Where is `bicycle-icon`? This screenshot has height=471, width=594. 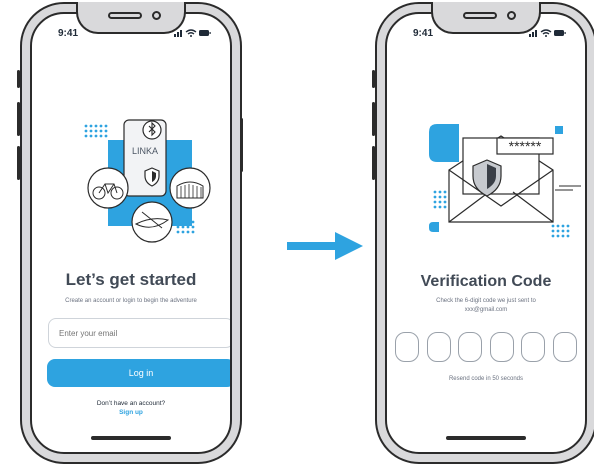 bicycle-icon is located at coordinates (108, 188).